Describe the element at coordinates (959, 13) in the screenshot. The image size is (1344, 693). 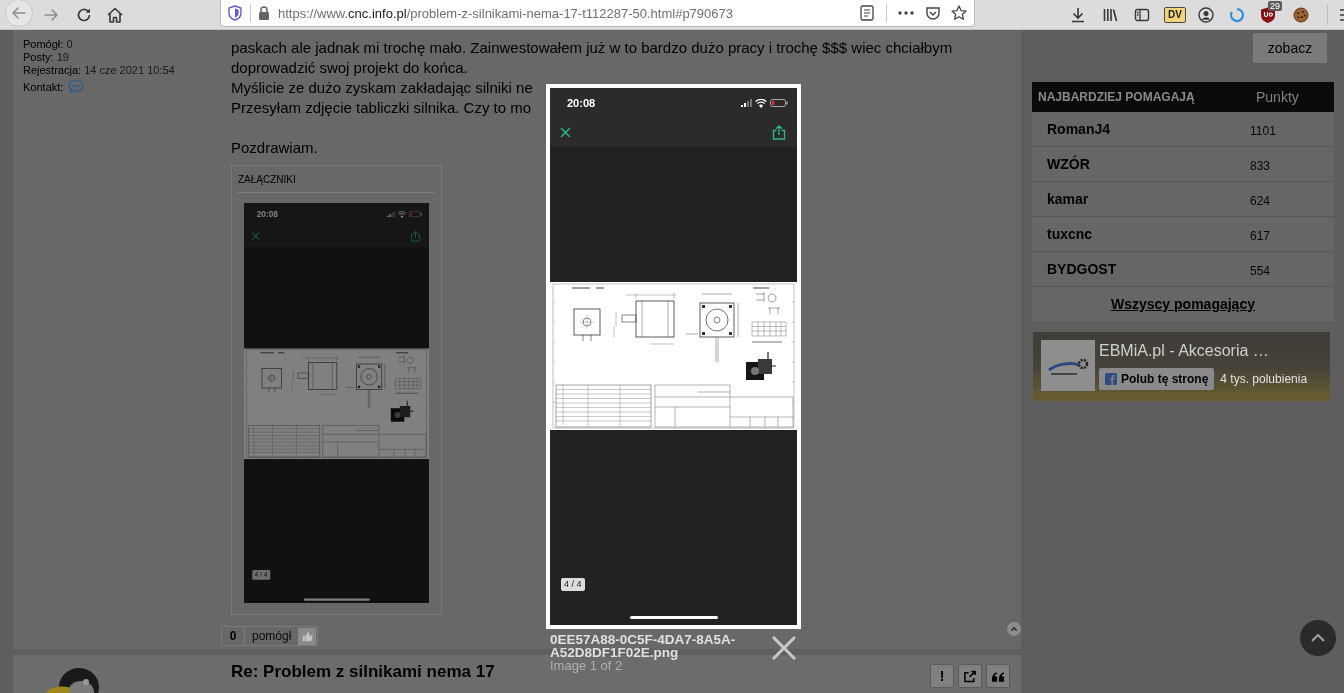
I see `star-icon` at that location.